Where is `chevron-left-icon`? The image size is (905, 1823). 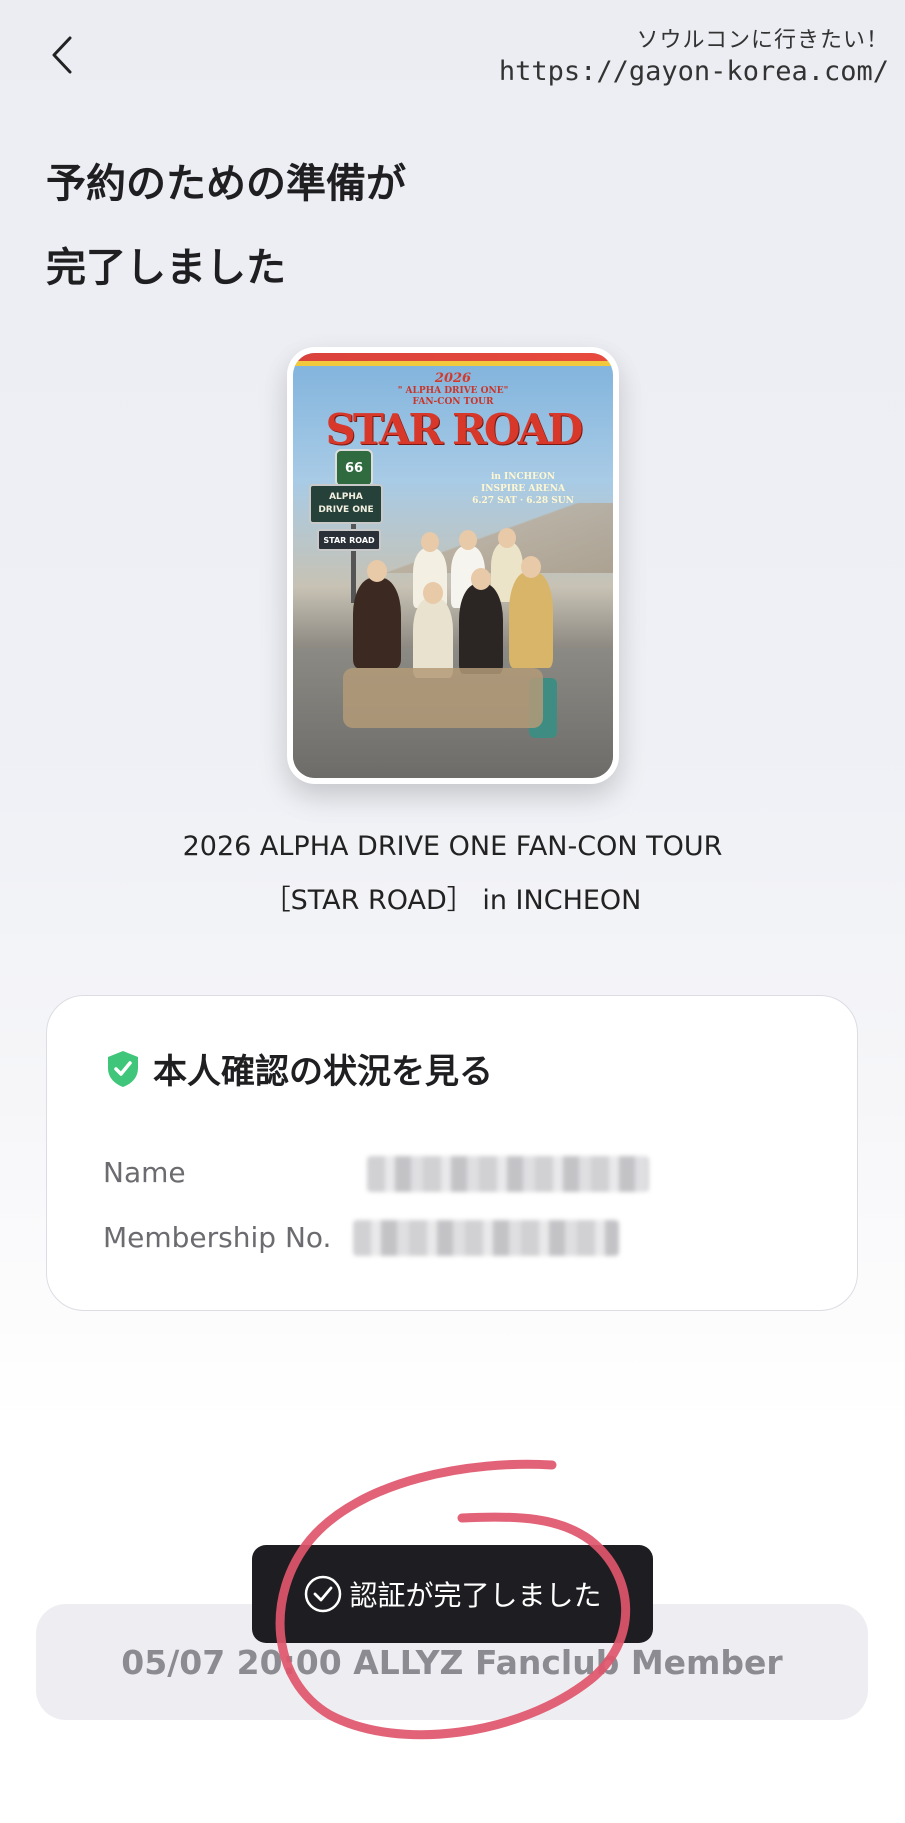
chevron-left-icon is located at coordinates (62, 55).